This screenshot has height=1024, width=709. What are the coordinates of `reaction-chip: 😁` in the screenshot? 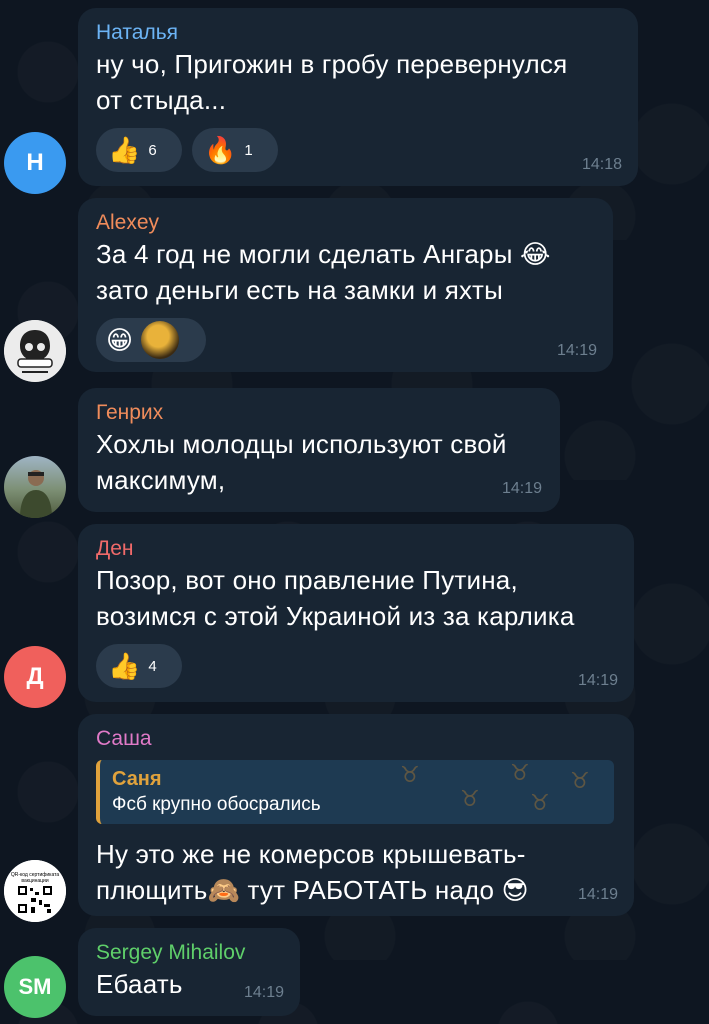 It's located at (151, 340).